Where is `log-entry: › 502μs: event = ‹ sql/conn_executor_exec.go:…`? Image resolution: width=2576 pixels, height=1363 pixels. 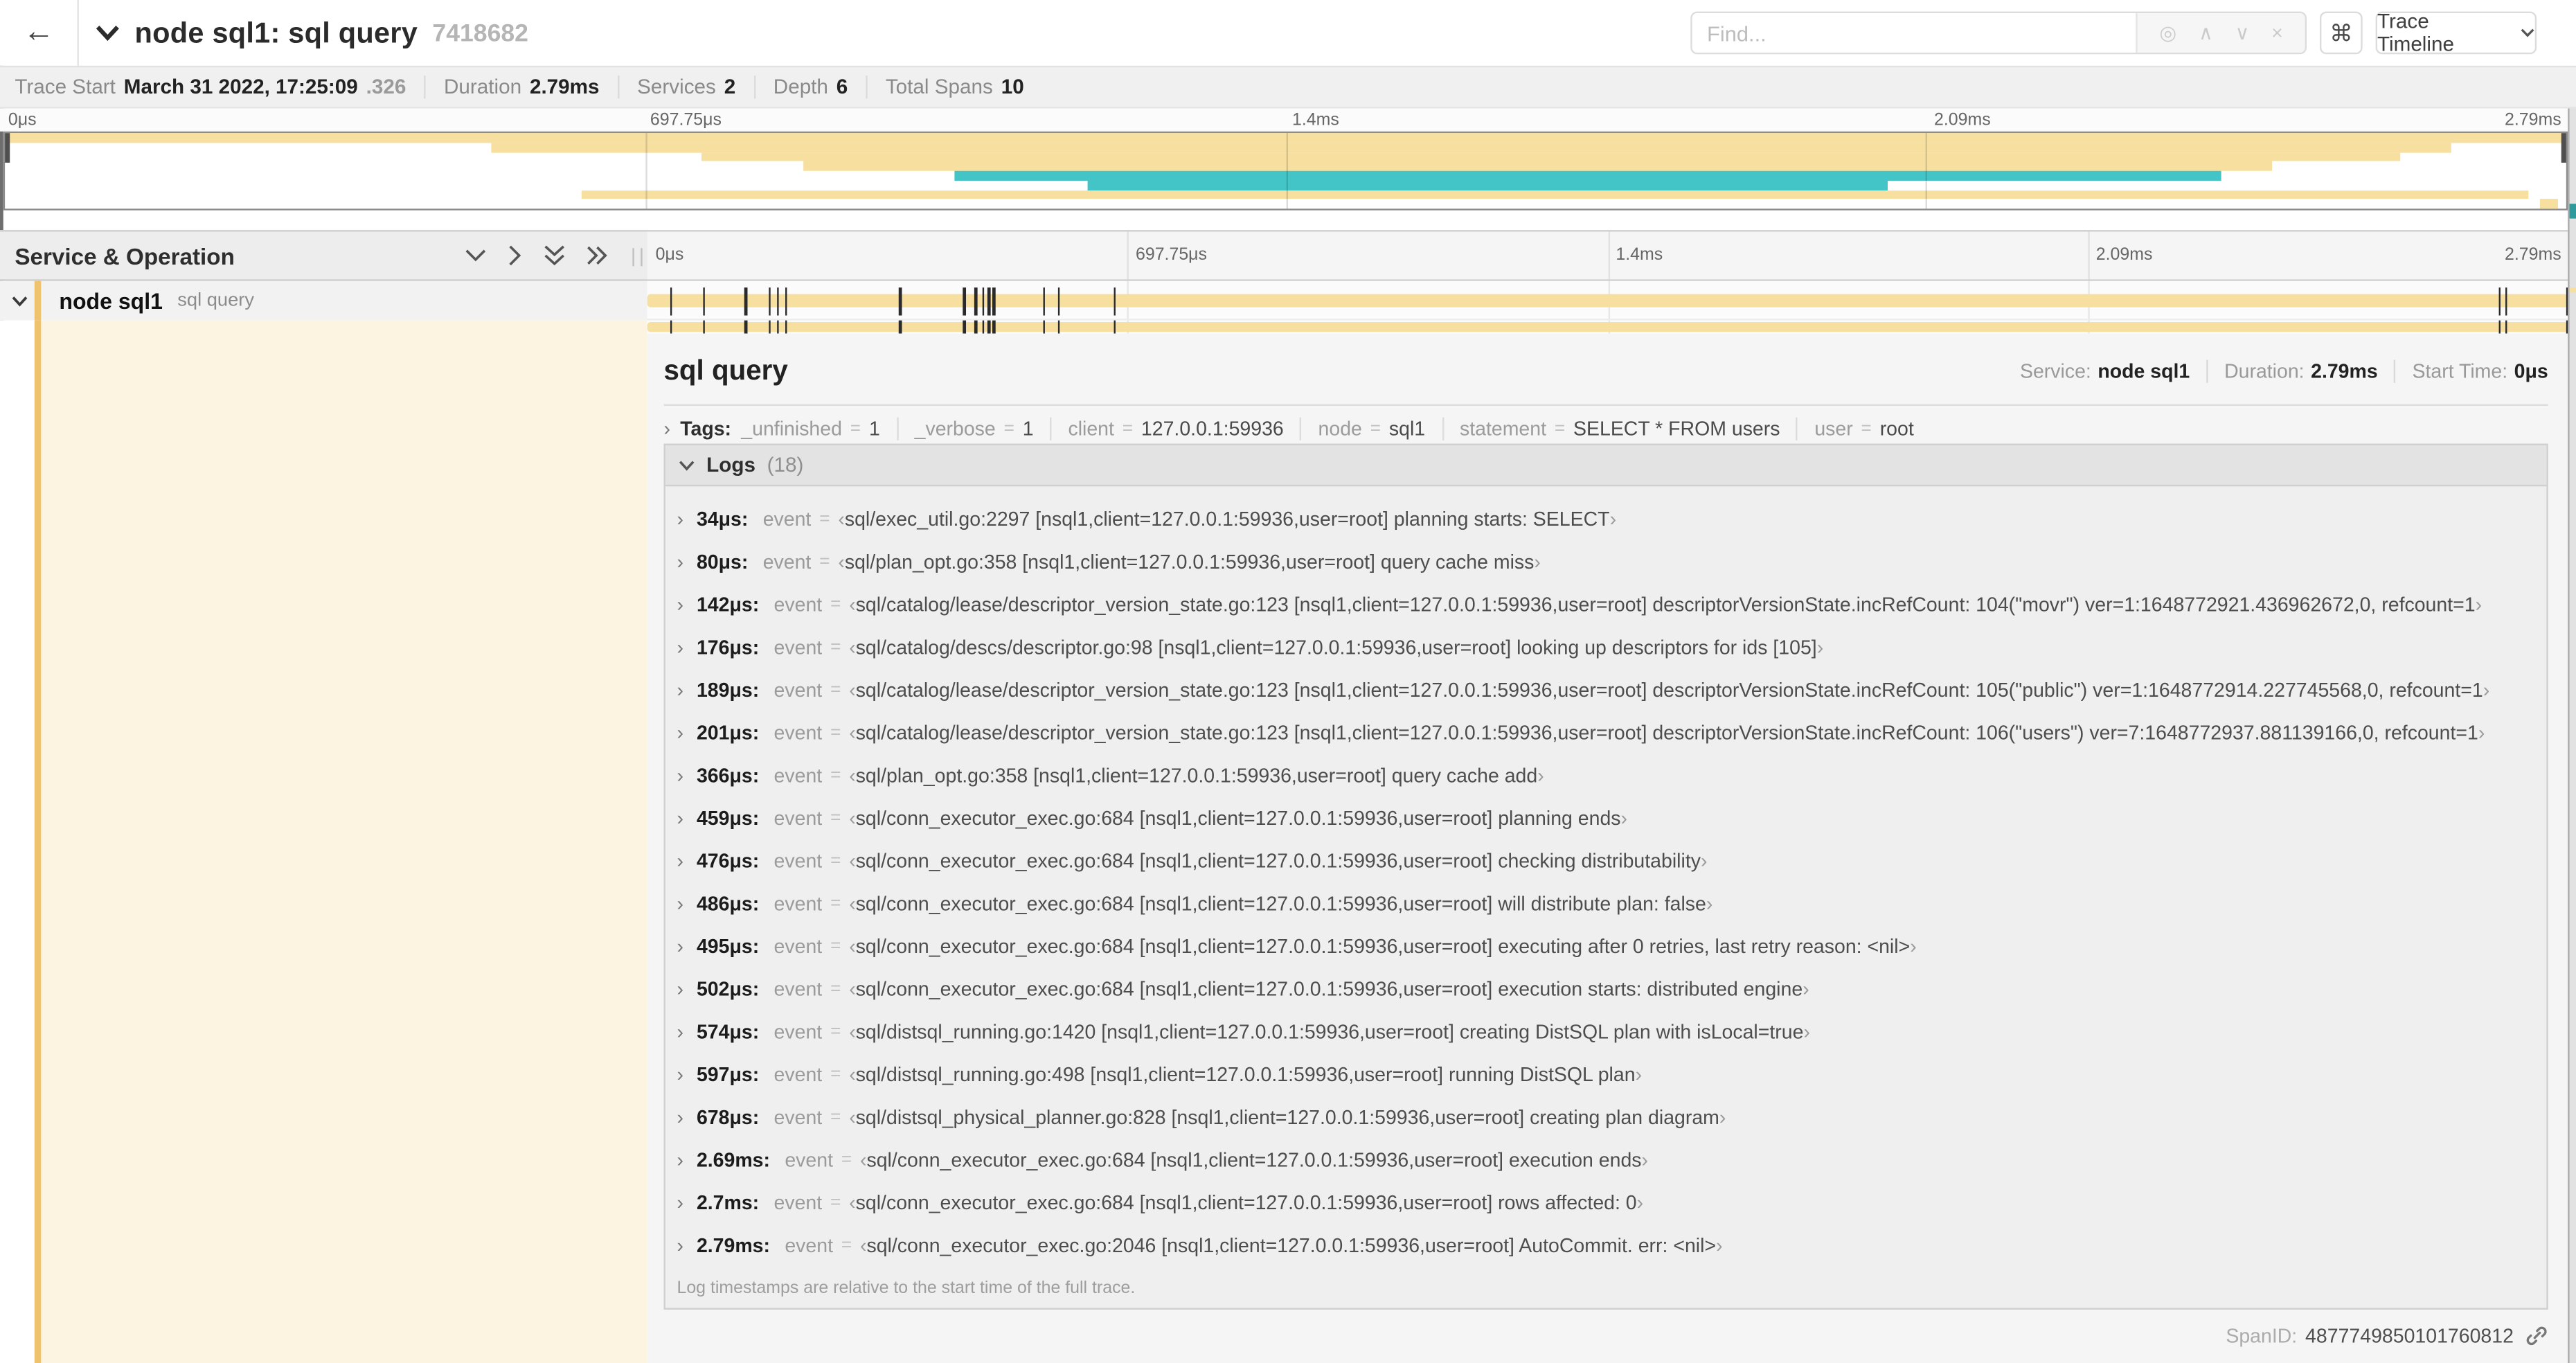
log-entry: › 502μs: event = ‹ sql/conn_executor_exec.go:… is located at coordinates (1606, 989).